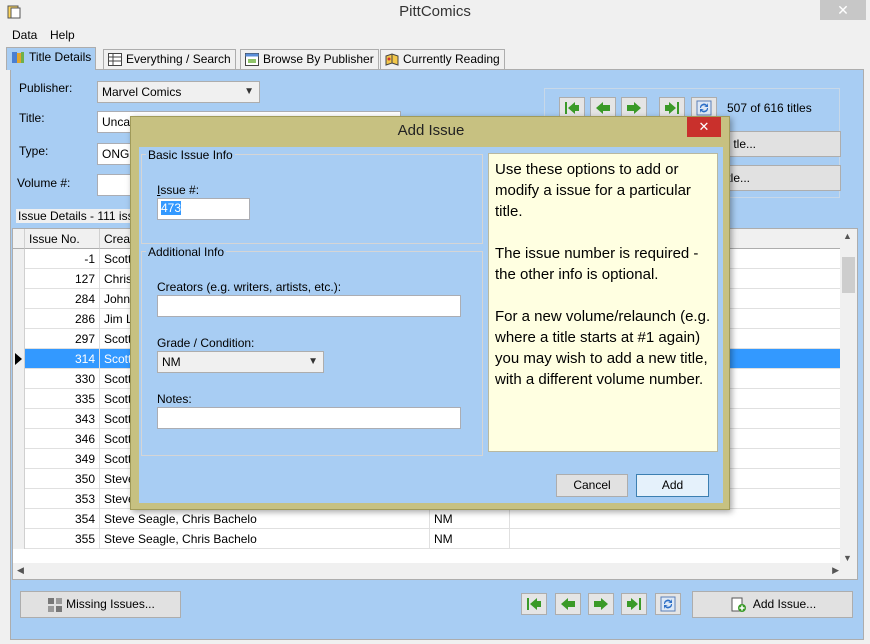 This screenshot has height=644, width=870. Describe the element at coordinates (62, 259) in the screenshot. I see `cell-issue-no: -1` at that location.